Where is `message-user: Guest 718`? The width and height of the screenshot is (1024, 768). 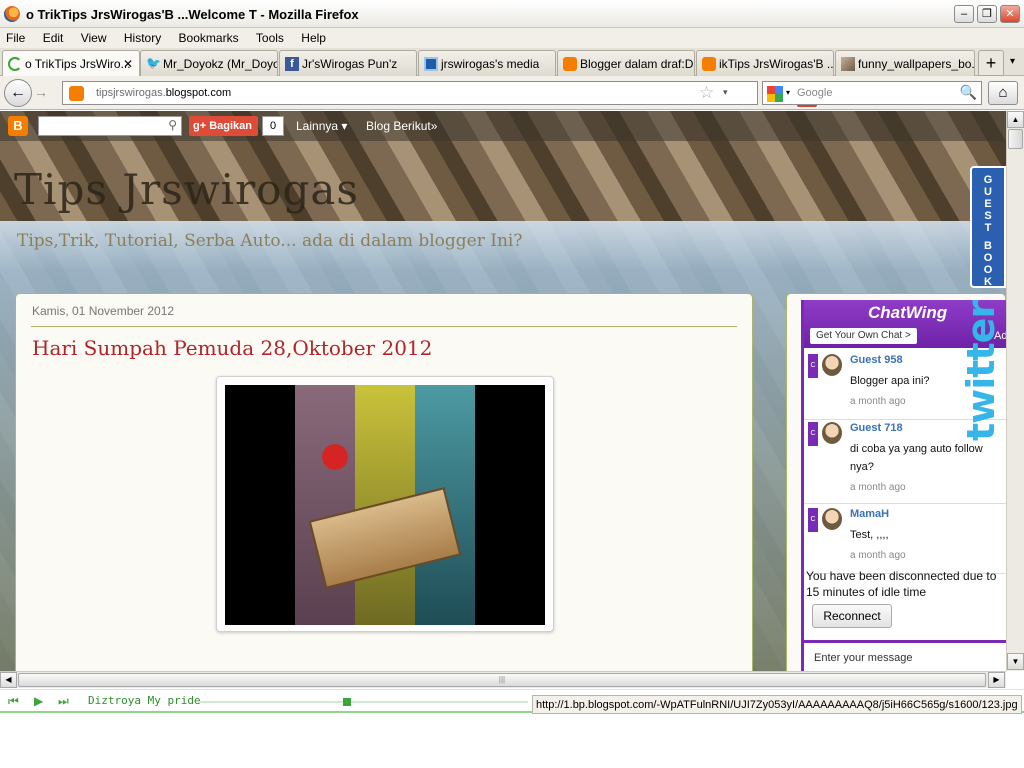 message-user: Guest 718 is located at coordinates (876, 428).